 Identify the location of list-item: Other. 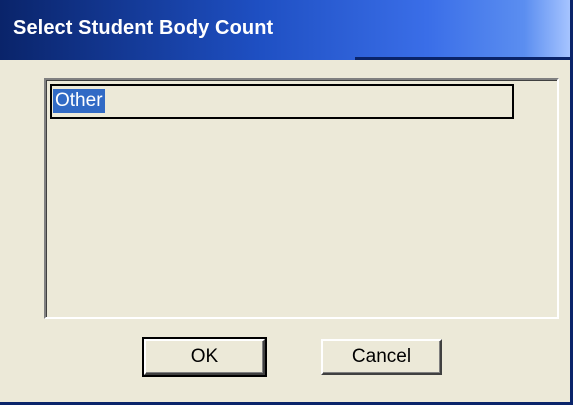
(282, 101).